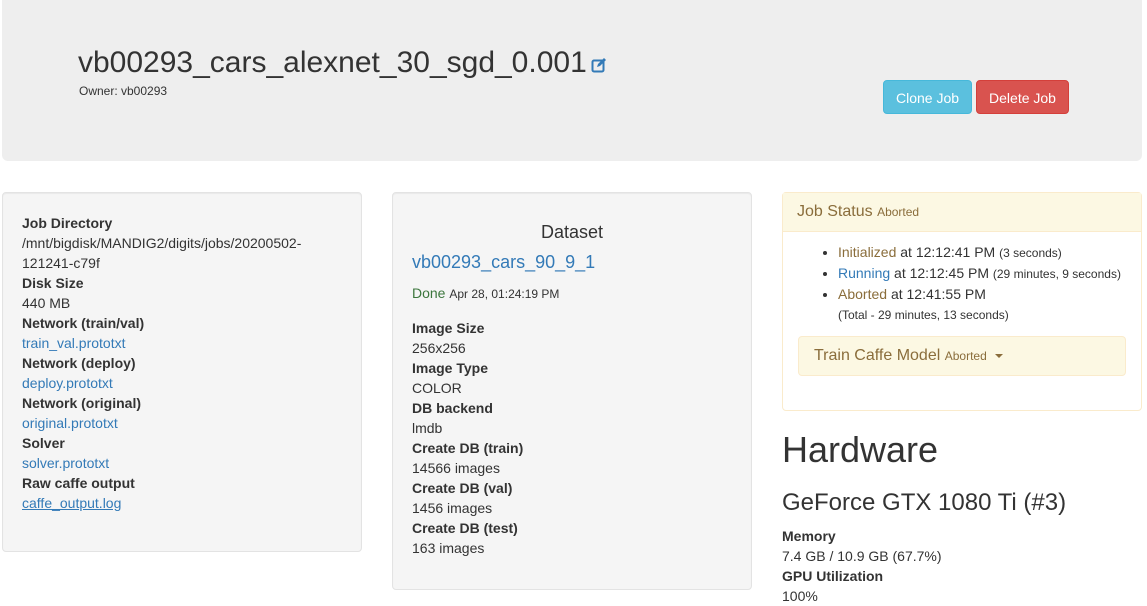 This screenshot has height=606, width=1147. Describe the element at coordinates (860, 449) in the screenshot. I see `hardware-heading: Hardware` at that location.